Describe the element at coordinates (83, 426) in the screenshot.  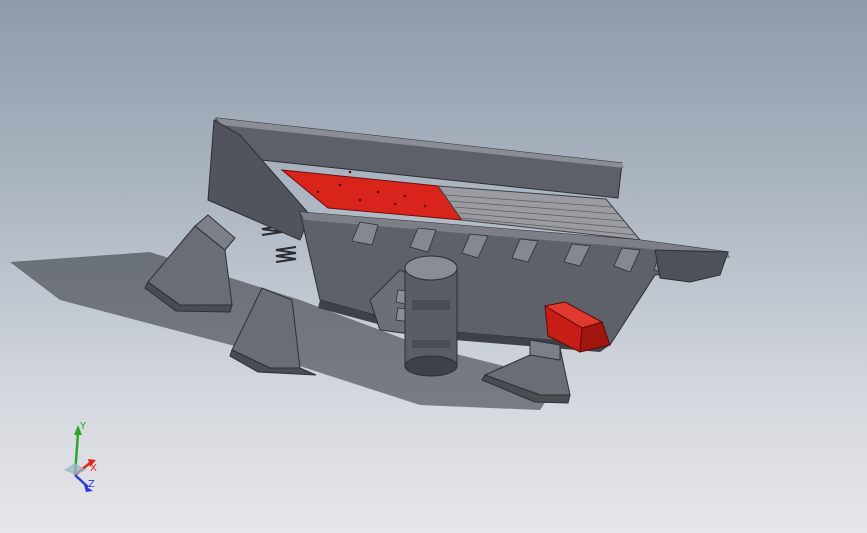
I see `y-axis-label: Y` at that location.